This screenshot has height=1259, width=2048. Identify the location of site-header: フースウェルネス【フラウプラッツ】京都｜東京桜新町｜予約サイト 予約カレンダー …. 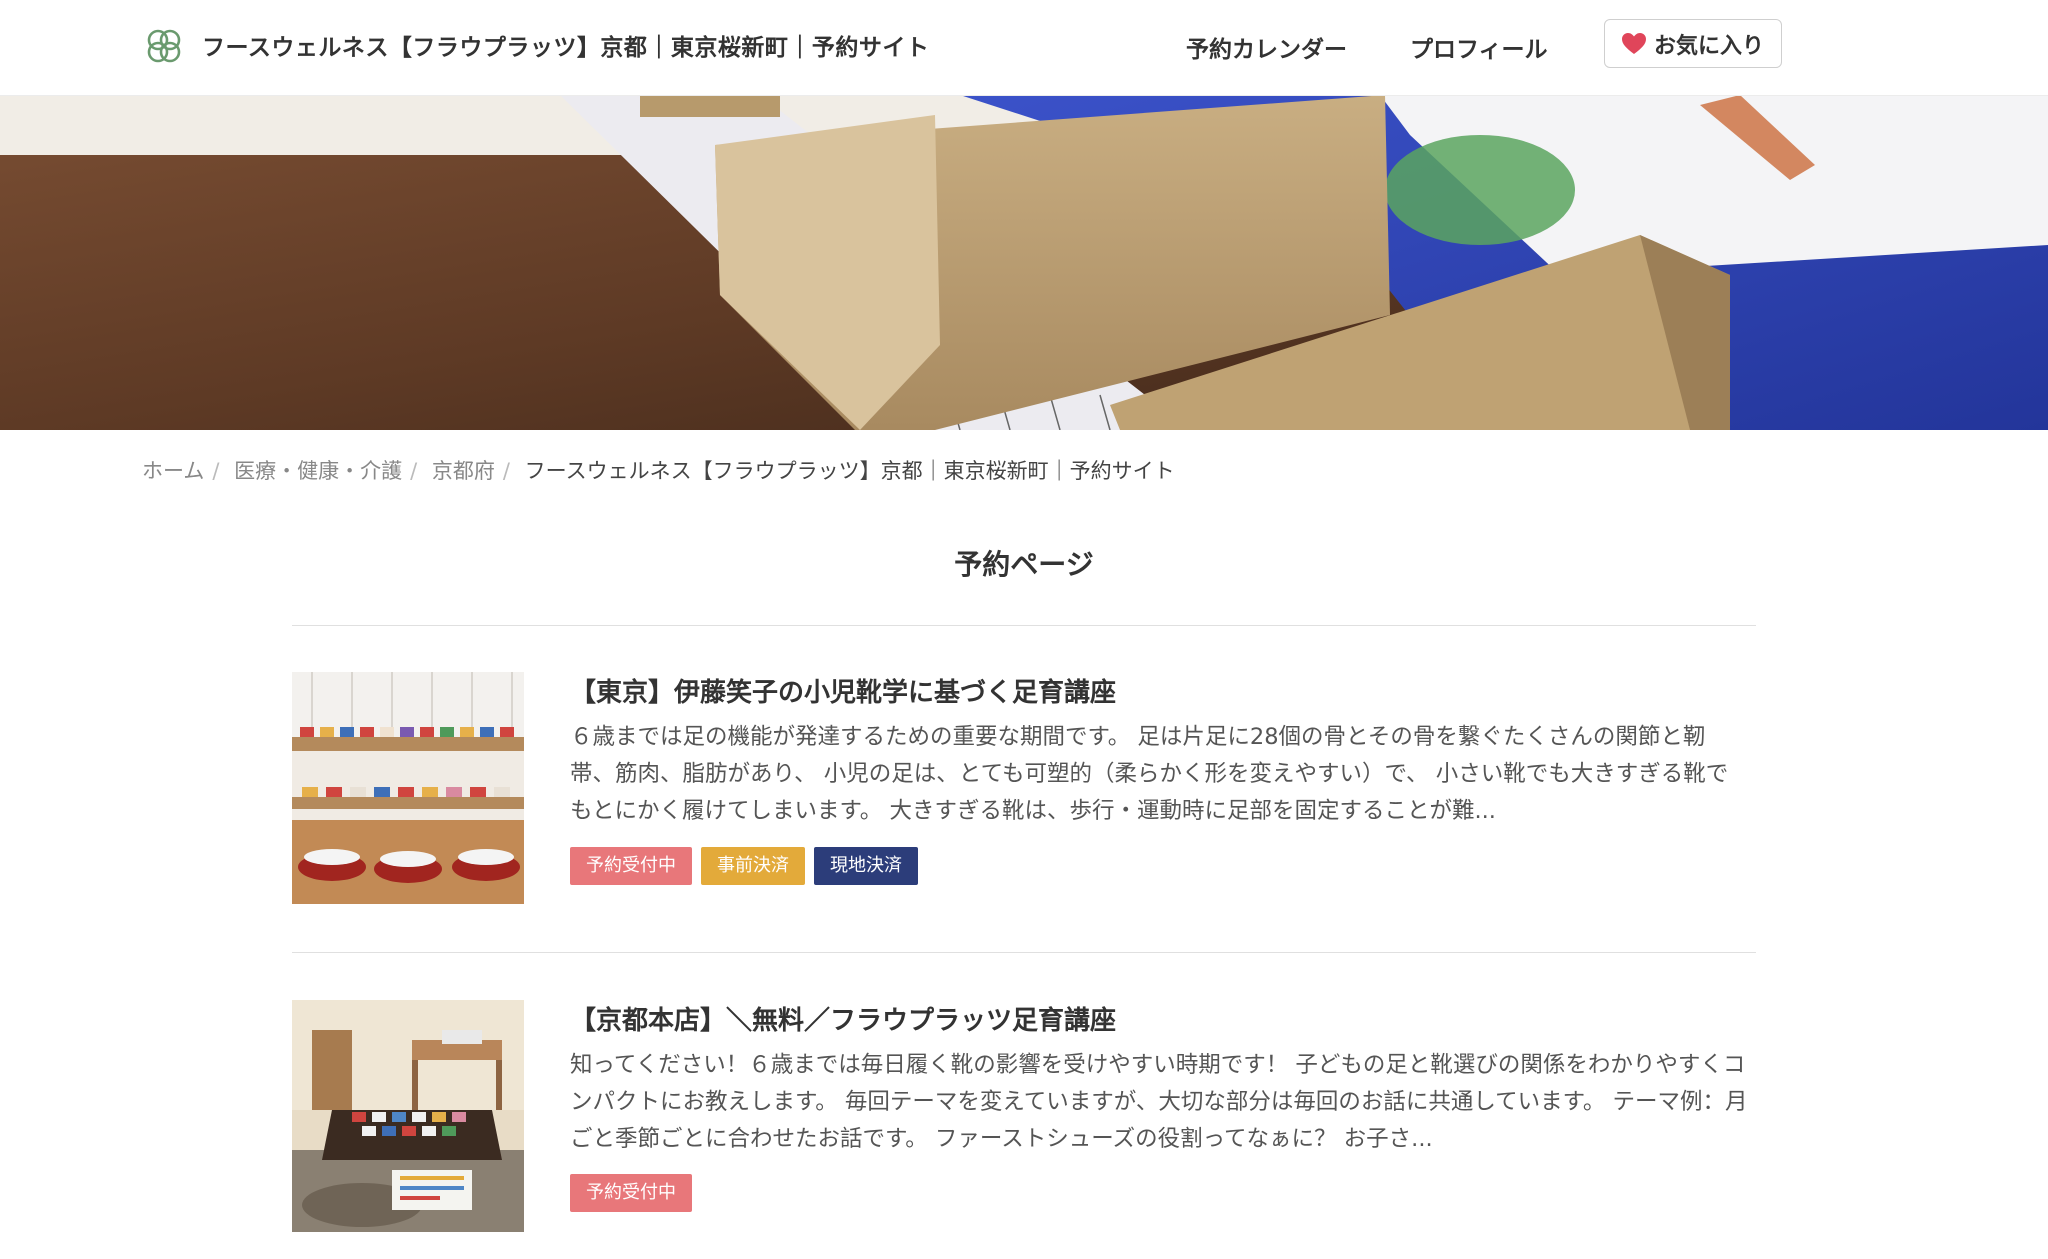
(1024, 48).